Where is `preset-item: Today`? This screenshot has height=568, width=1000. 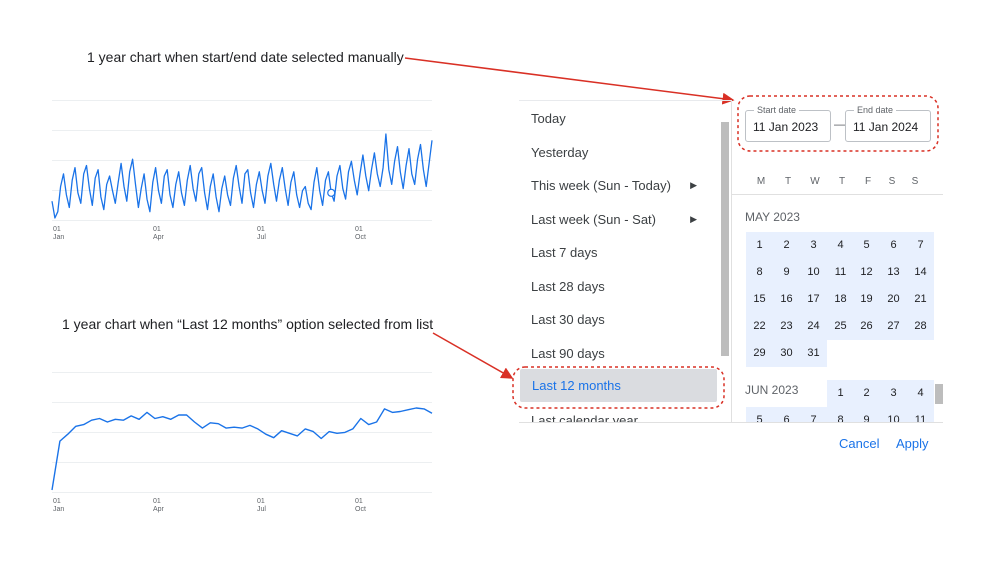
preset-item: Today is located at coordinates (619, 118).